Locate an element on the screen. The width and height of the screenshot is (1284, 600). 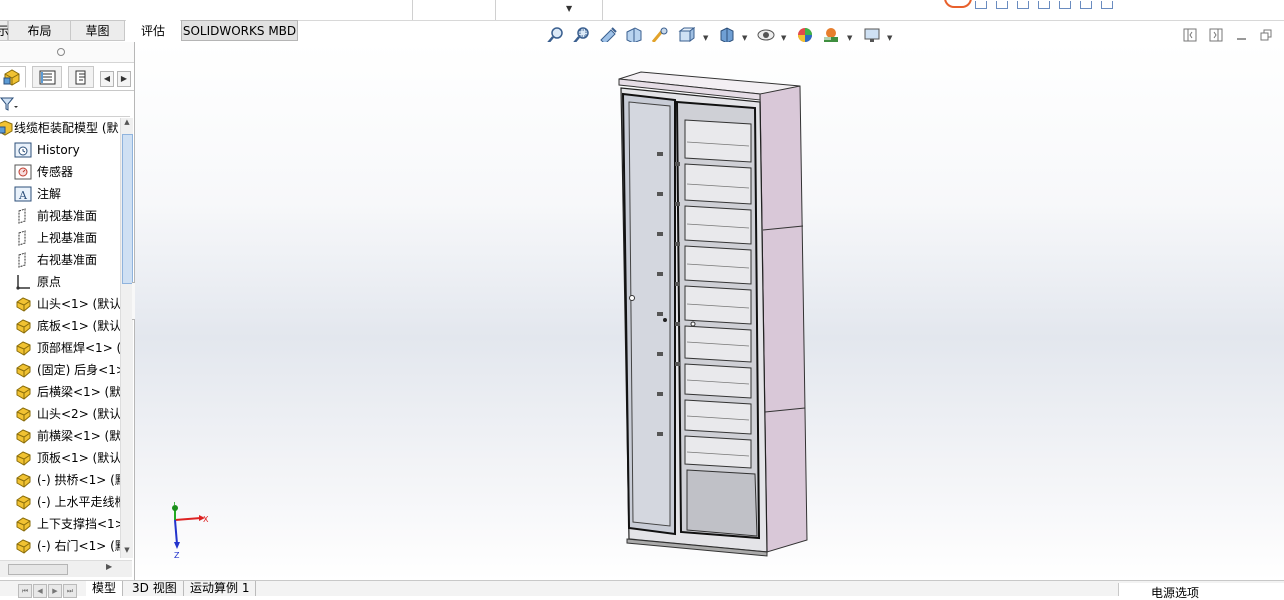
tree-item-label: 山头<1> (默认 is located at coordinates (78, 304).